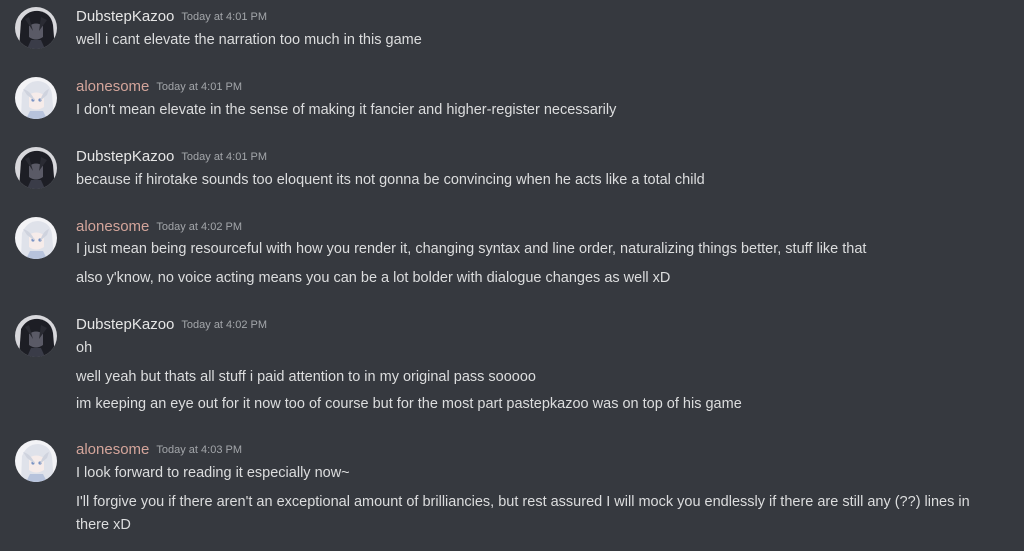 The width and height of the screenshot is (1024, 551). I want to click on message-header: alonesome Today at 4:02 PM, so click(159, 227).